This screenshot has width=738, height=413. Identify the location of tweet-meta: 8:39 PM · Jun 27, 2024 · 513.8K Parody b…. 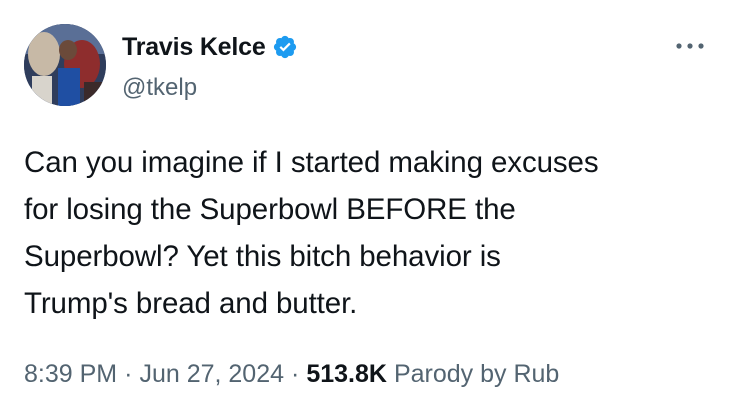
(291, 374).